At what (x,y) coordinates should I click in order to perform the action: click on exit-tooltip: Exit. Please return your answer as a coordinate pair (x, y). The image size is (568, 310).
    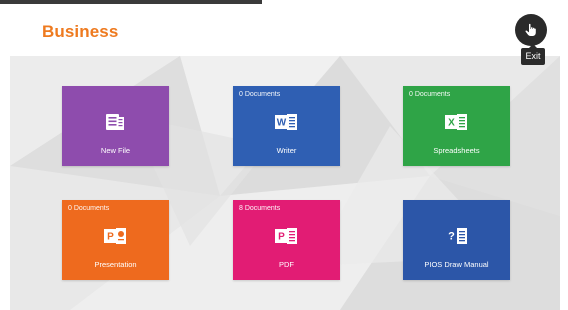
    Looking at the image, I should click on (533, 54).